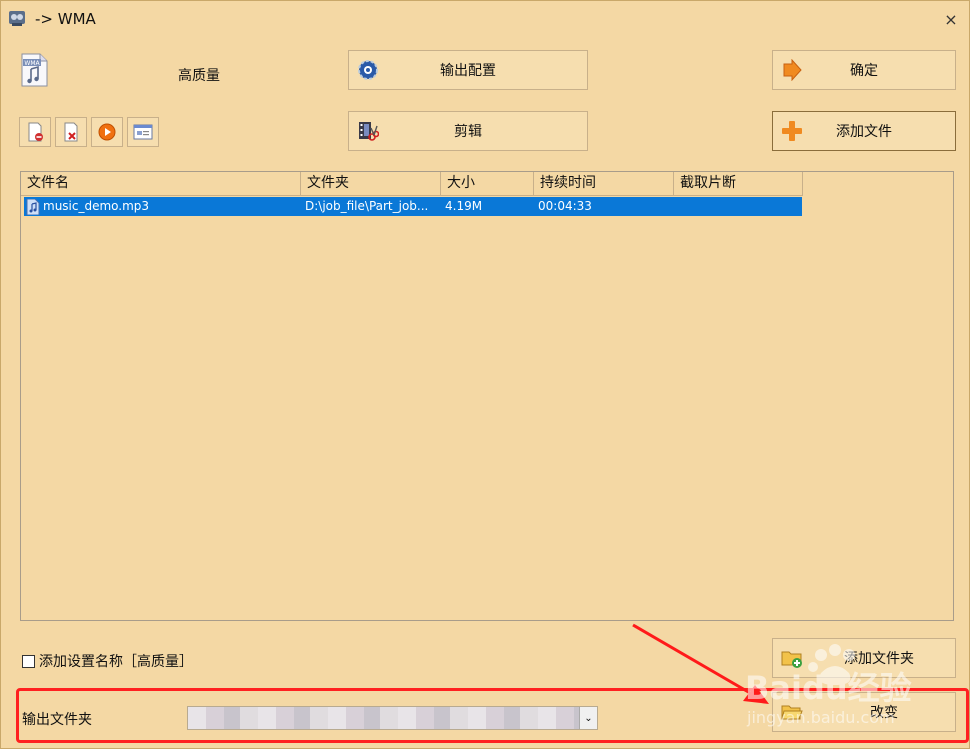 The width and height of the screenshot is (970, 749). I want to click on play-button, so click(107, 132).